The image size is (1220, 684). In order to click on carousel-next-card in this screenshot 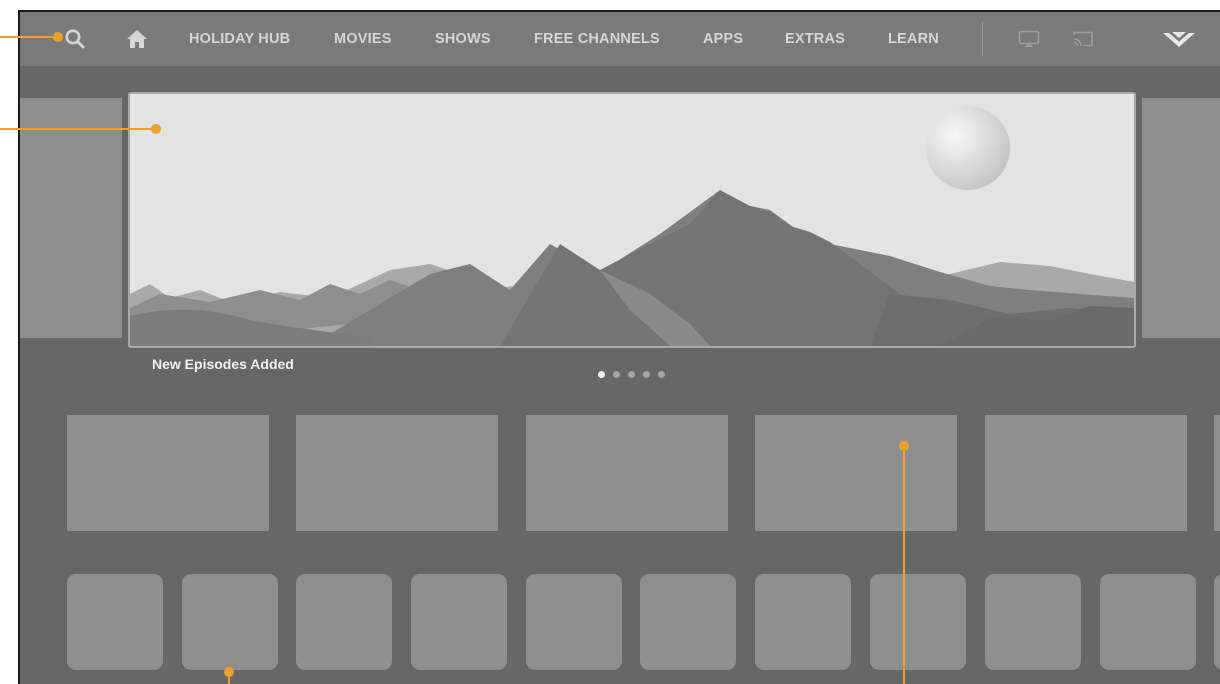, I will do `click(1181, 218)`.